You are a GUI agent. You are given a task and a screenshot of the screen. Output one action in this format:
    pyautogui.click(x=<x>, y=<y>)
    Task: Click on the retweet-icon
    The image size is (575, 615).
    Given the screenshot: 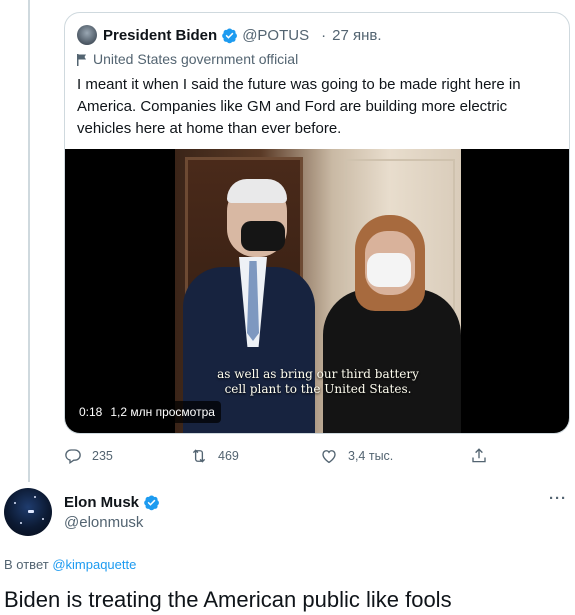 What is the action you would take?
    pyautogui.click(x=199, y=456)
    